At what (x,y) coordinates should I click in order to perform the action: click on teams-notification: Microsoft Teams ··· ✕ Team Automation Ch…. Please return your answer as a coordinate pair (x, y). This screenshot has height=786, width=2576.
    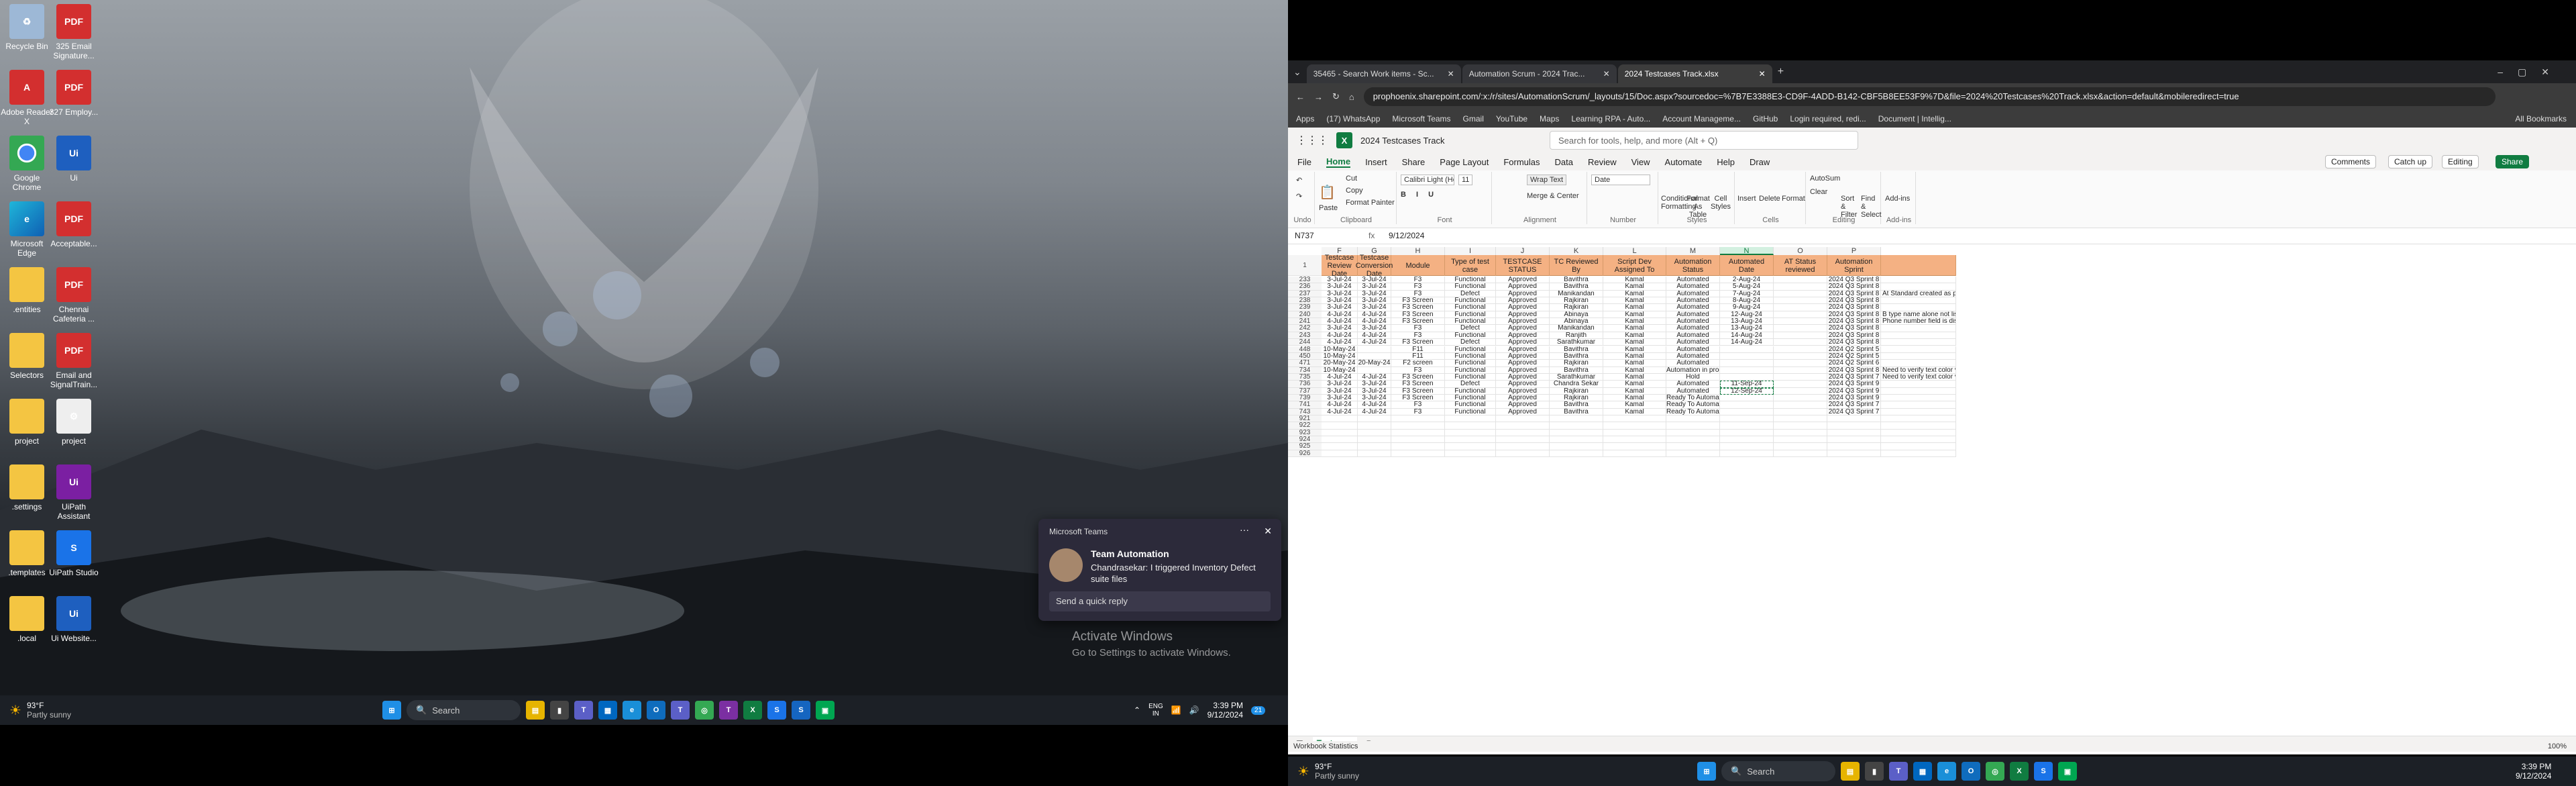
    Looking at the image, I should click on (1159, 570).